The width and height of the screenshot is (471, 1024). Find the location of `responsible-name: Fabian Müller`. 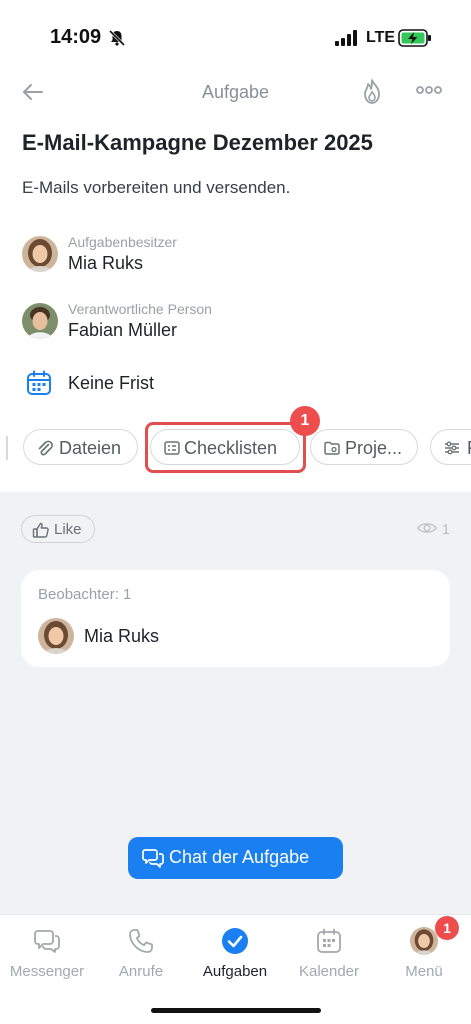

responsible-name: Fabian Müller is located at coordinates (123, 330).